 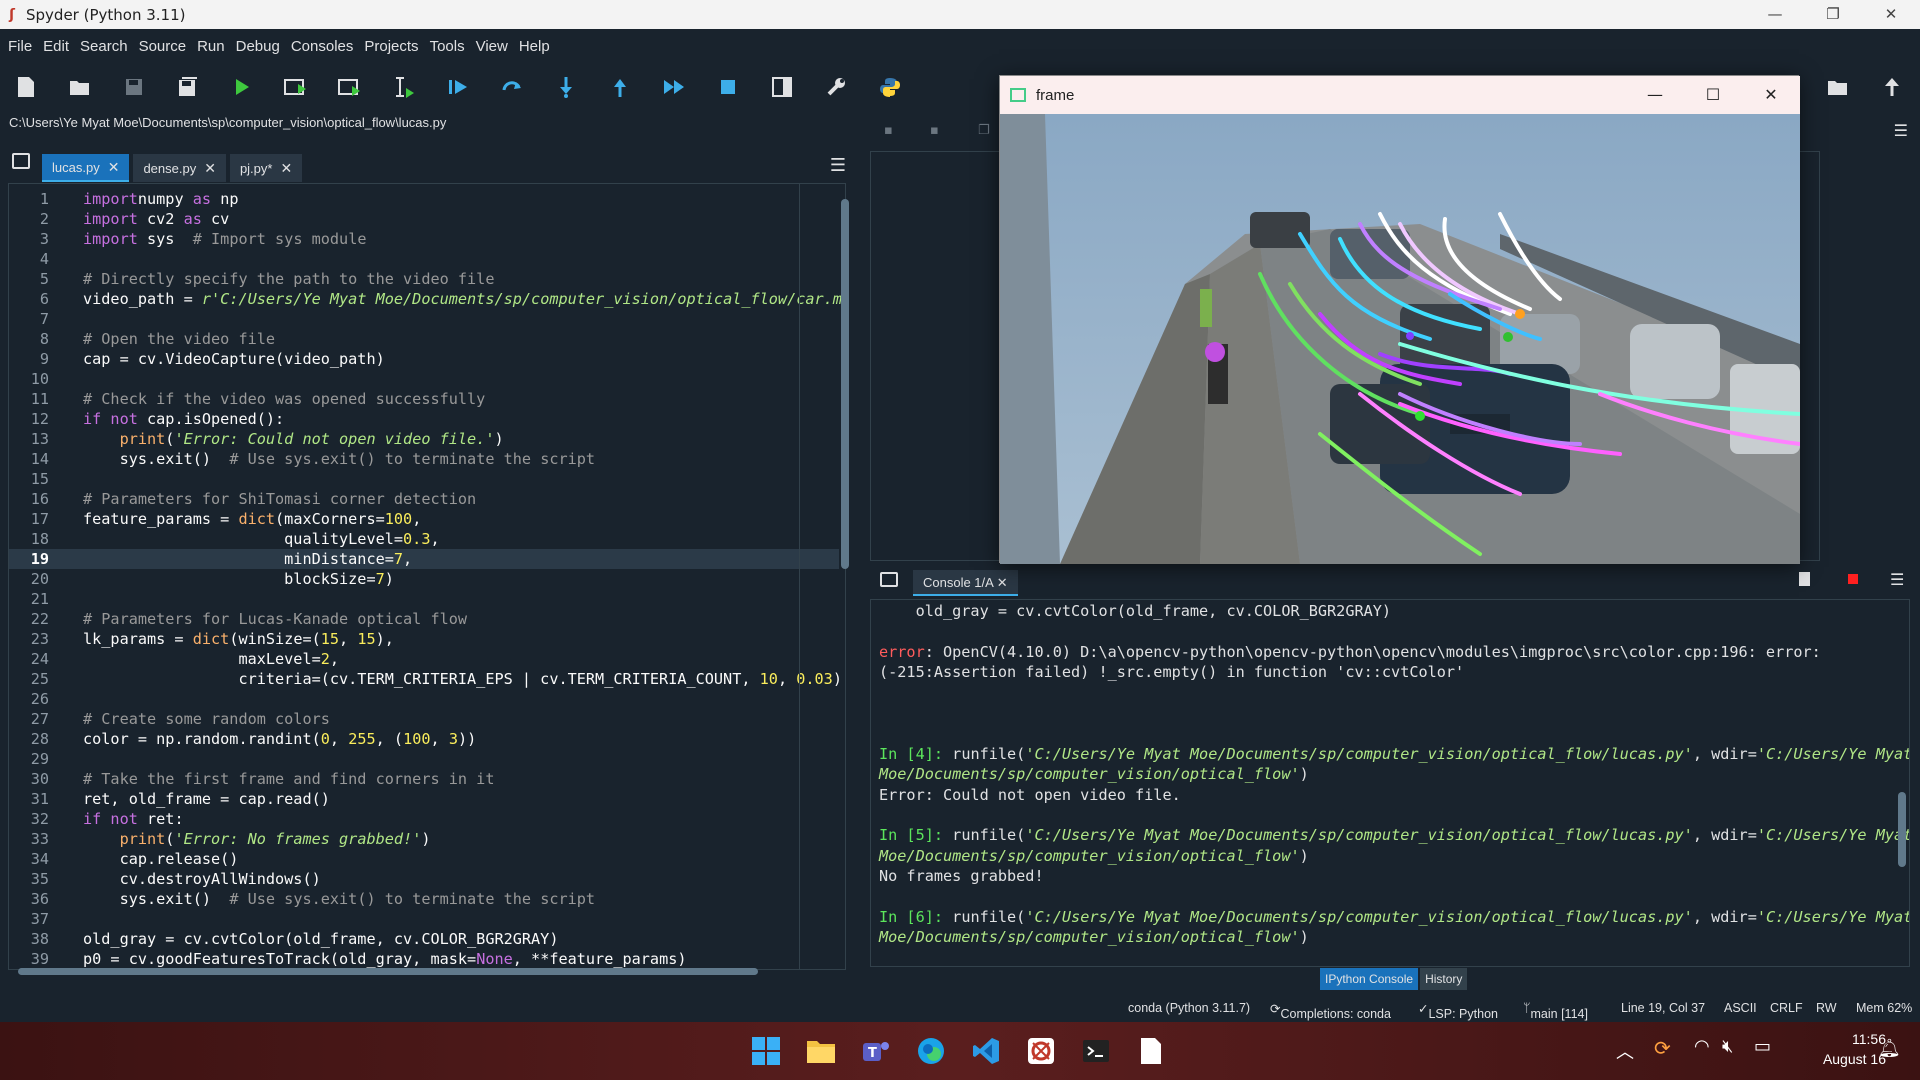 I want to click on code-line: 10, so click(x=424, y=379).